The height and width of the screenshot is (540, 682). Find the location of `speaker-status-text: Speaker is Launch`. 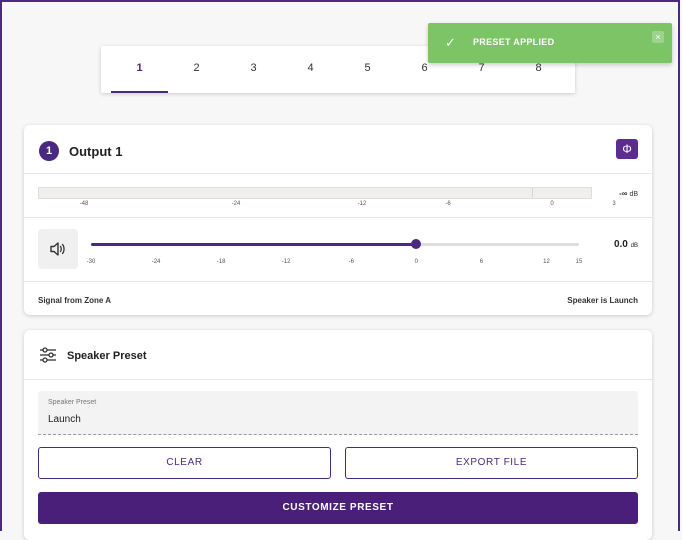

speaker-status-text: Speaker is Launch is located at coordinates (602, 300).